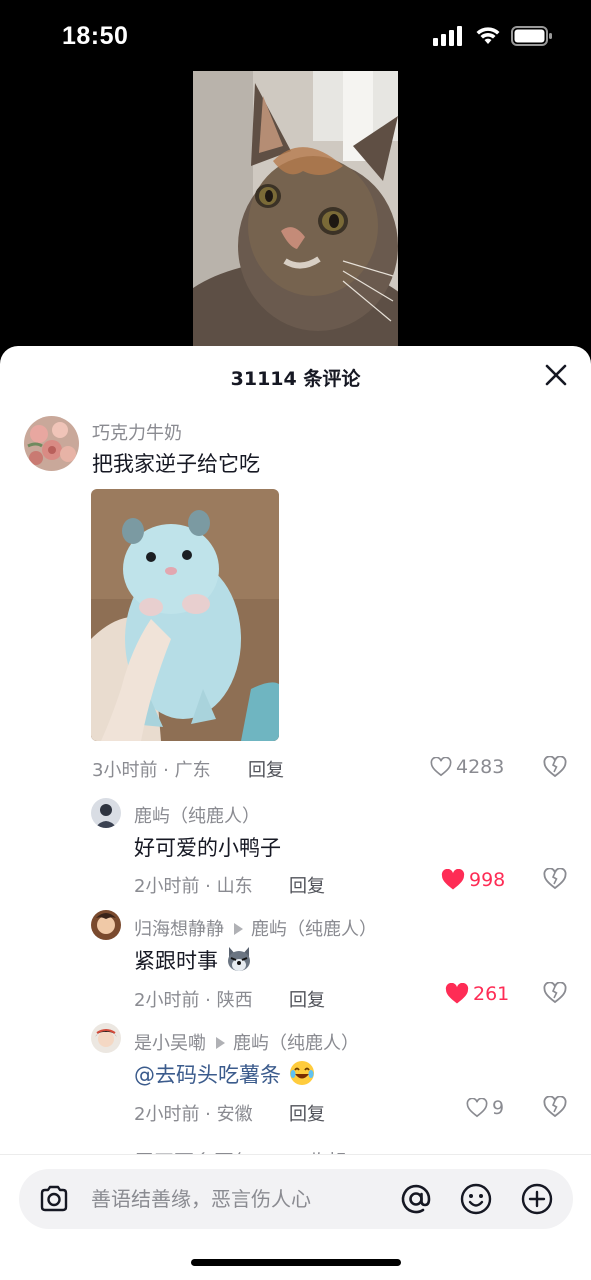  Describe the element at coordinates (238, 959) in the screenshot. I see `wolf-emoji-icon` at that location.